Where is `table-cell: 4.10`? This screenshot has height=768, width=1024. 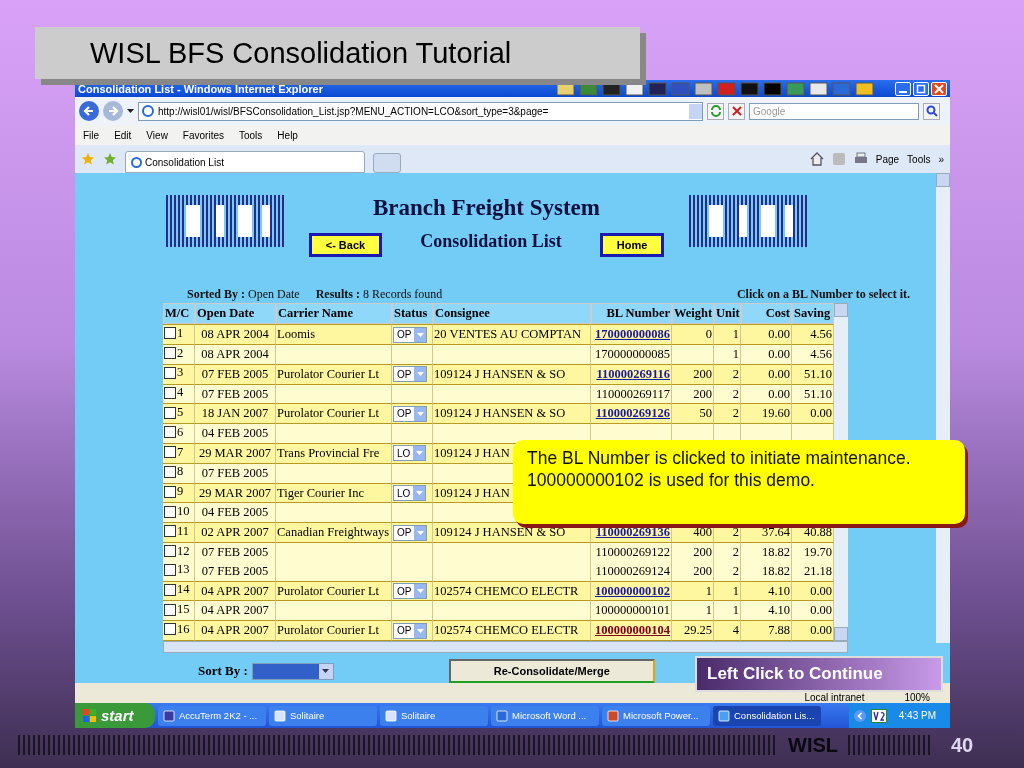 table-cell: 4.10 is located at coordinates (779, 590).